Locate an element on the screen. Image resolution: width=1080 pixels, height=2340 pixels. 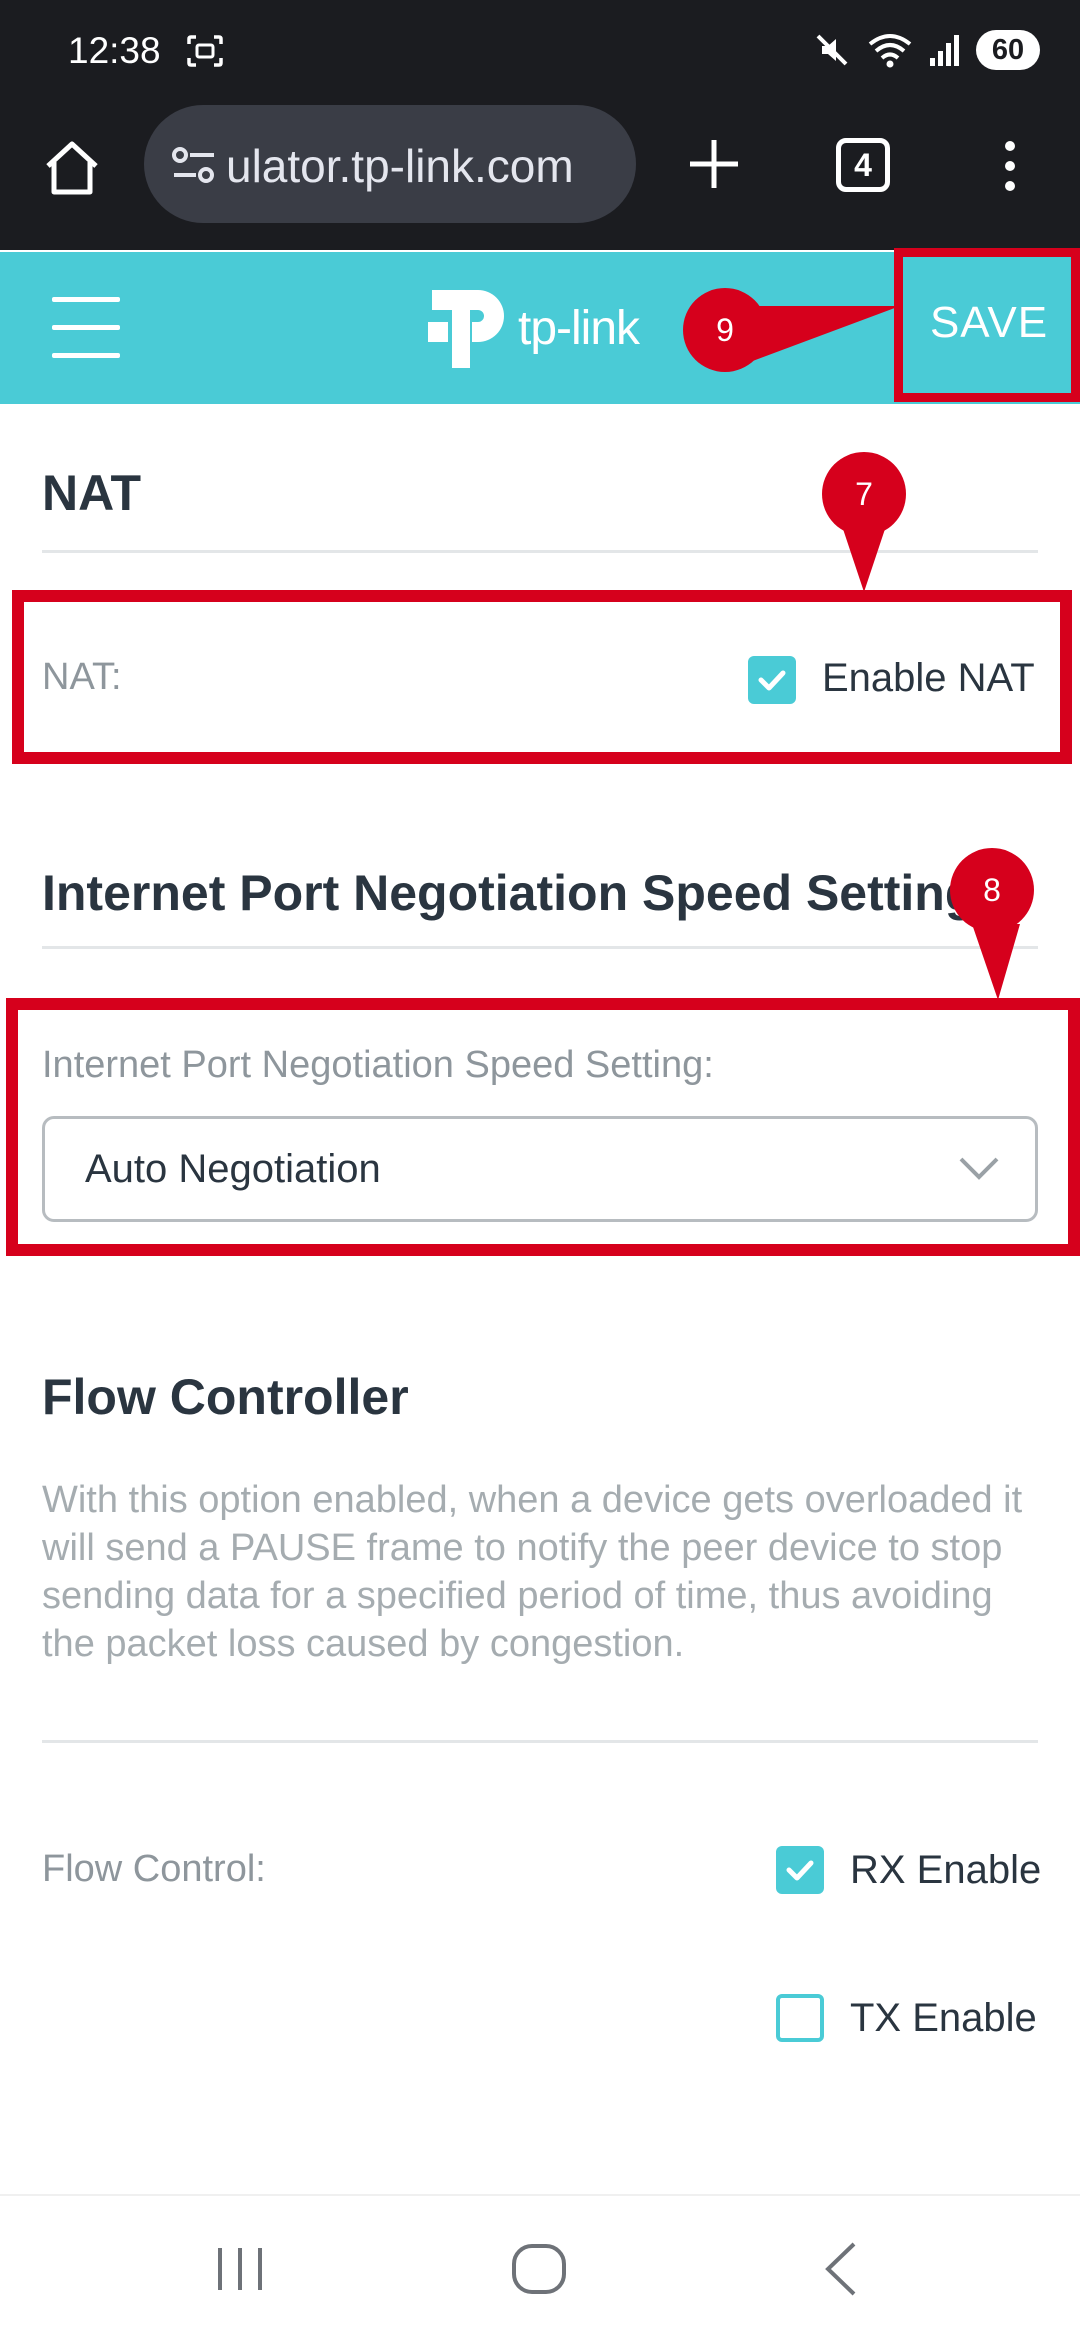
back-icon is located at coordinates (841, 2269).